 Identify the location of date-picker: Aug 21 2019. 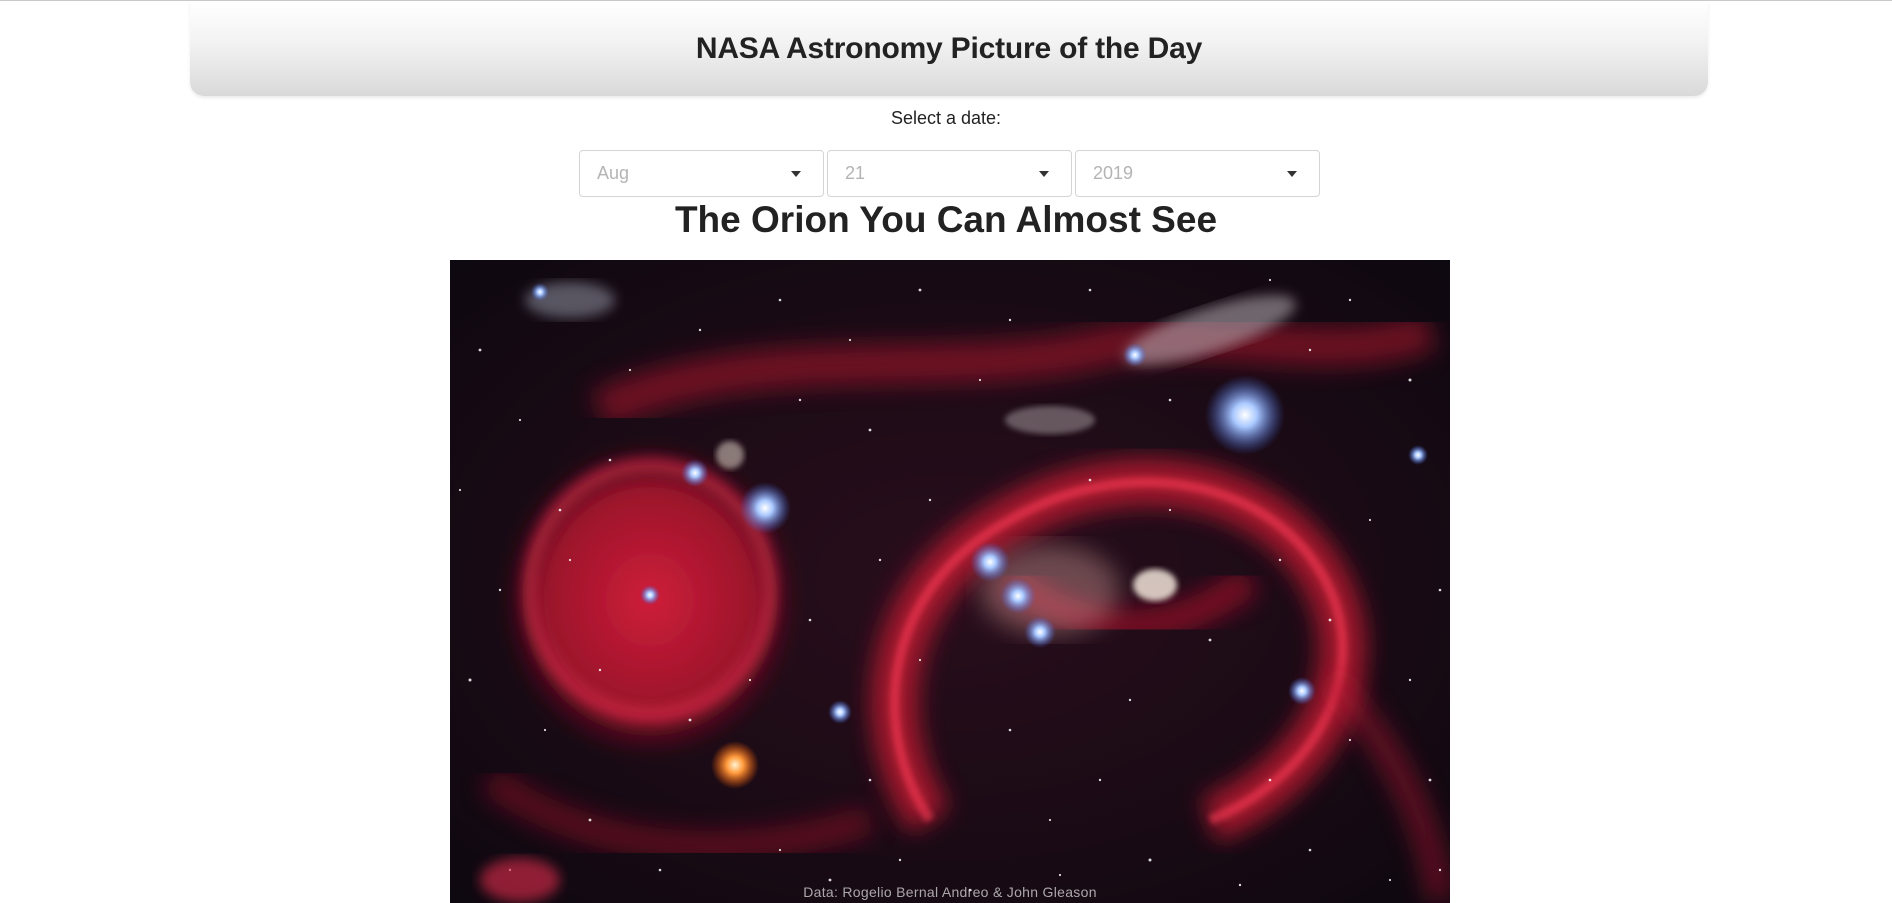
(949, 173).